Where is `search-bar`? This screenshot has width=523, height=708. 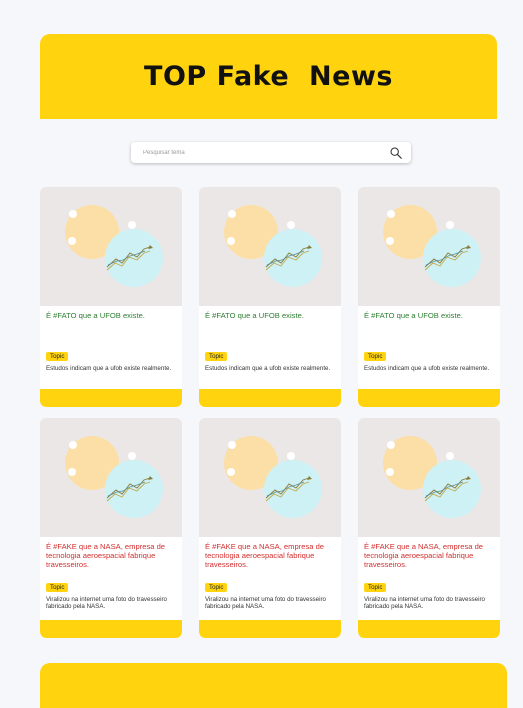 search-bar is located at coordinates (271, 152).